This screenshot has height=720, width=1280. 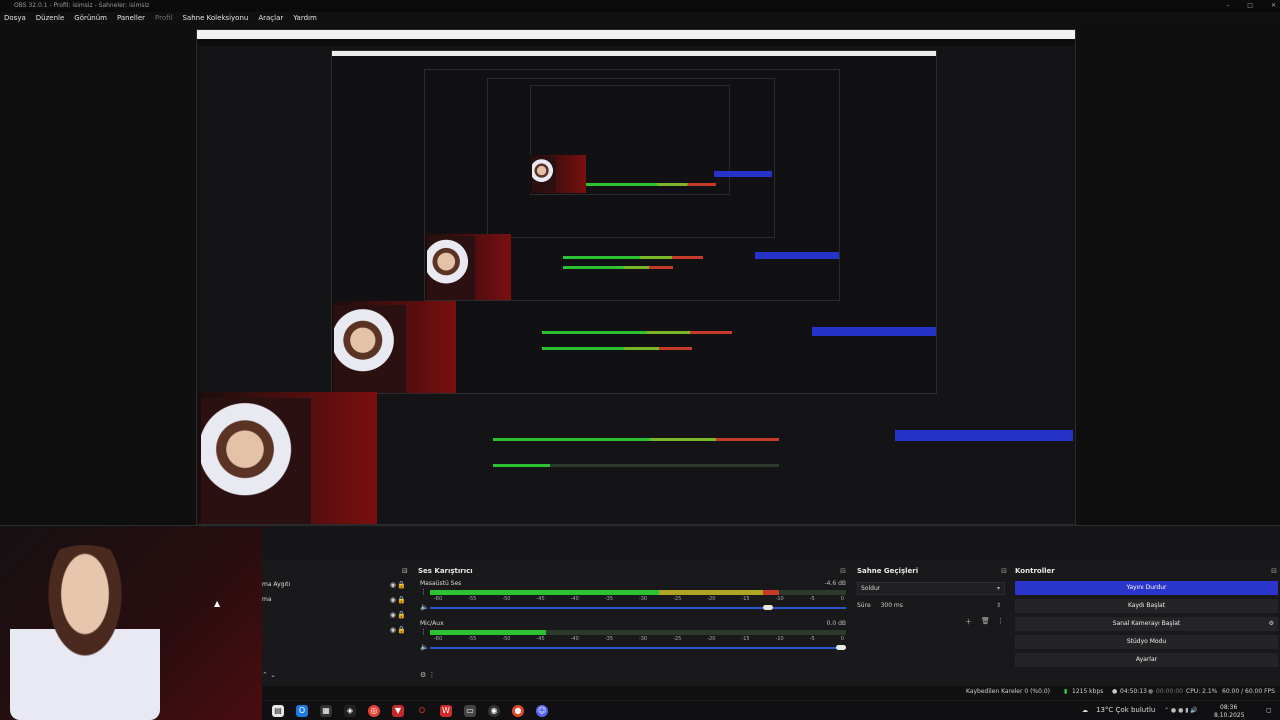 I want to click on menu-docks: Paneller, so click(x=131, y=18).